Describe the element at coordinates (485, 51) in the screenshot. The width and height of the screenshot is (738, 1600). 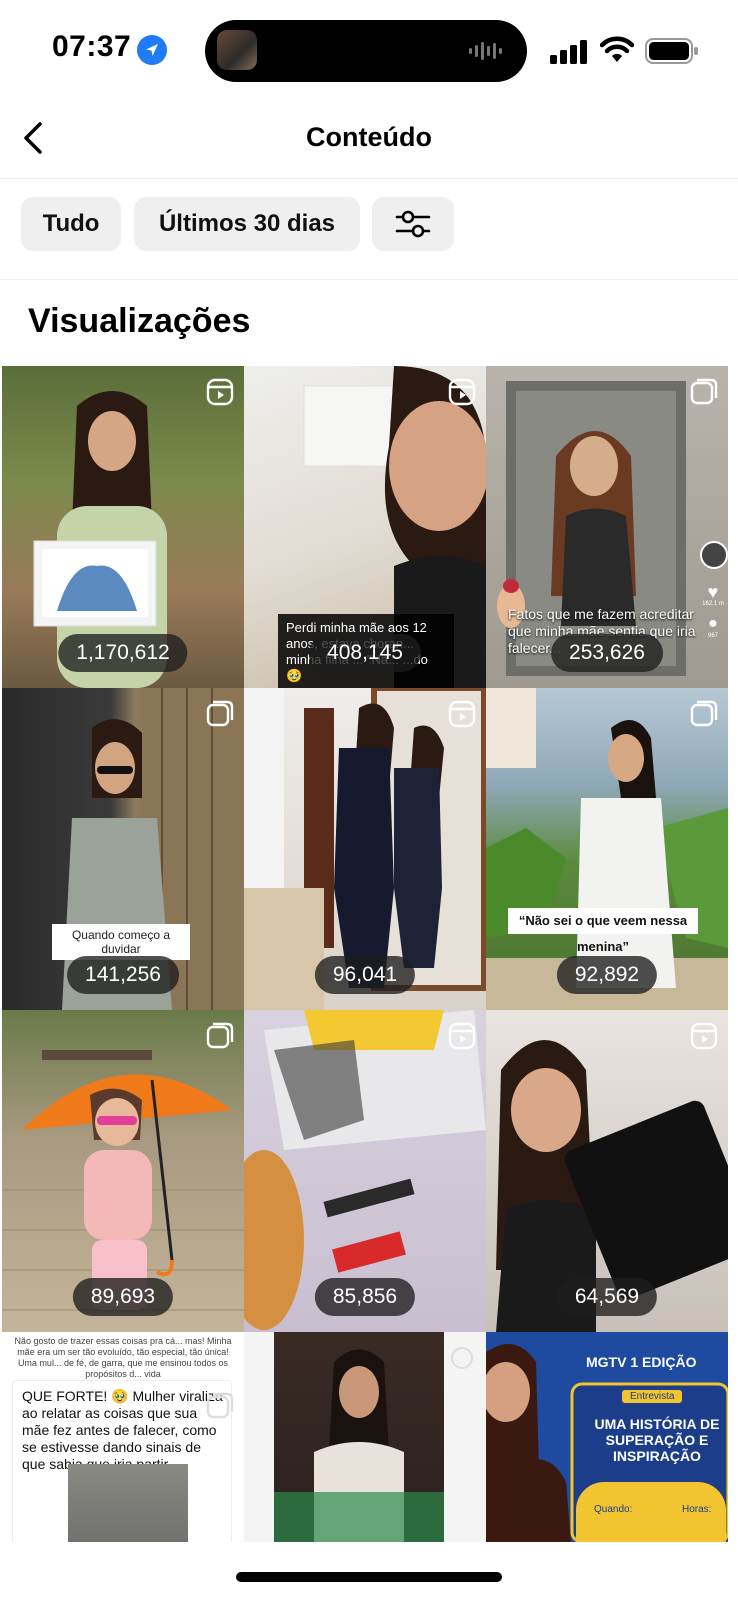
I see `audio-wave-icon` at that location.